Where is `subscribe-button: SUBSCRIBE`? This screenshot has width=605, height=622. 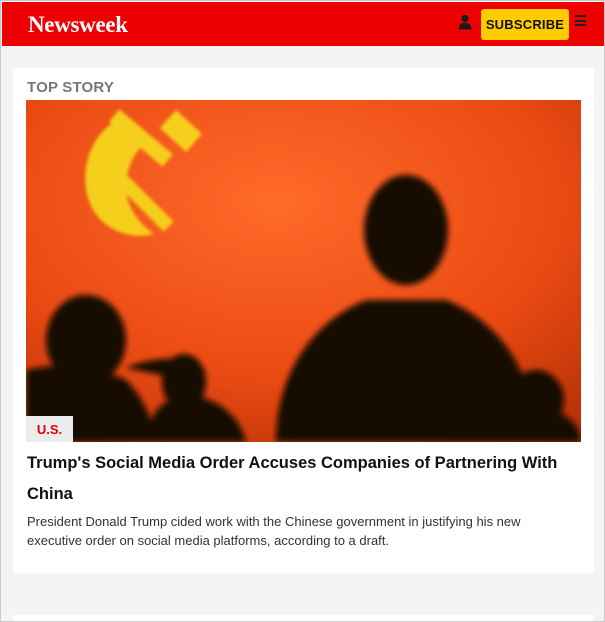 subscribe-button: SUBSCRIBE is located at coordinates (525, 24).